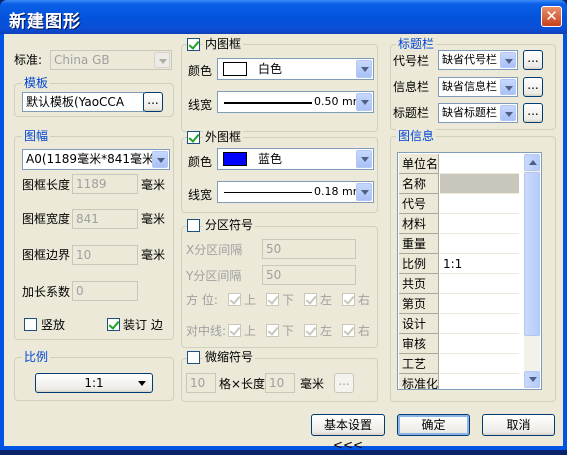 Image resolution: width=567 pixels, height=455 pixels. What do you see at coordinates (312, 384) in the screenshot?
I see `micro-unit: 毫米` at bounding box center [312, 384].